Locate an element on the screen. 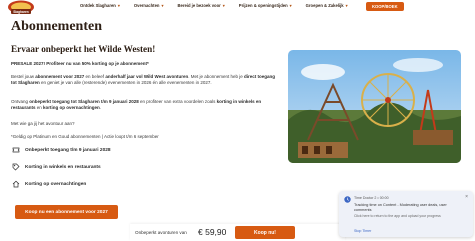 The height and width of the screenshot is (241, 475). nav-item-ontdek: Ontdek Slagharen ▾ is located at coordinates (100, 5).